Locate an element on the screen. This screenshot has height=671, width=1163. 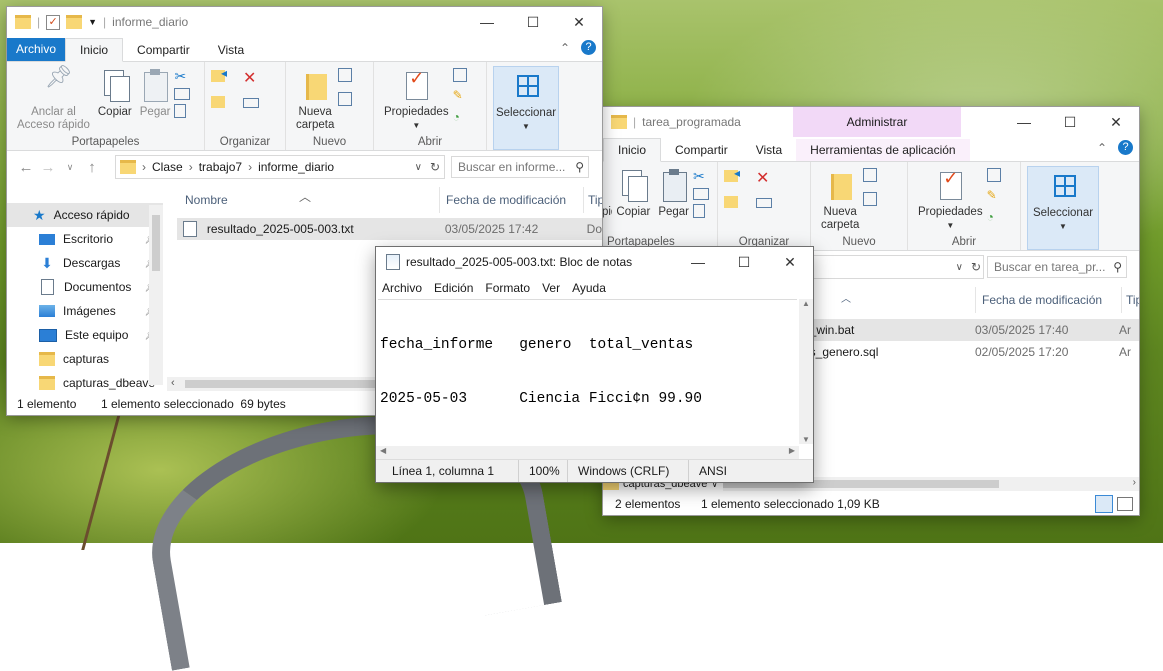
nav-item-descargas: ⬇ Descargas 📌︎ is located at coordinates (85, 263).